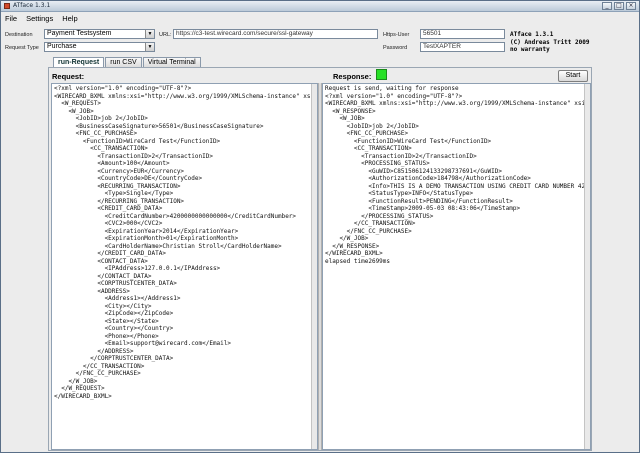  Describe the element at coordinates (372, 126) in the screenshot. I see `response-line: <JobID>job 2</JobID>` at that location.